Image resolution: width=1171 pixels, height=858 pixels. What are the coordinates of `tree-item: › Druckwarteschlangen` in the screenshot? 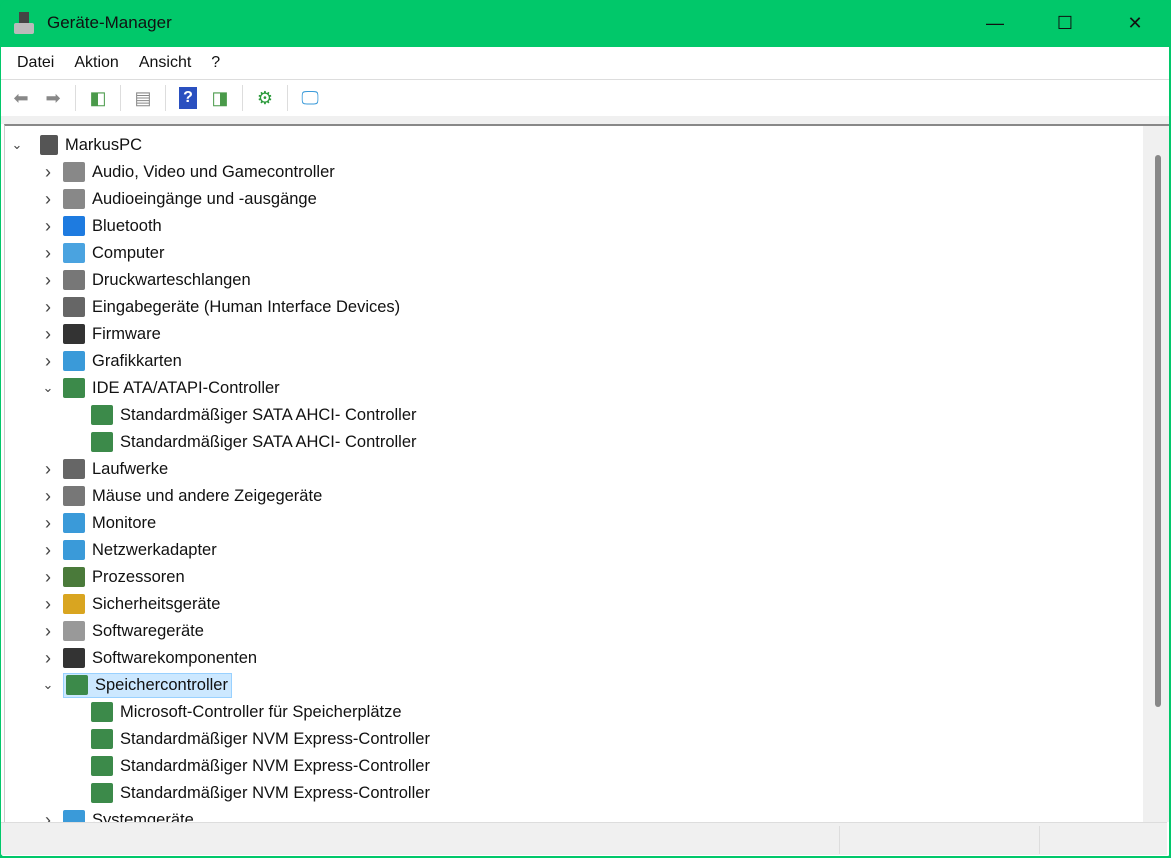 It's located at (148, 280).